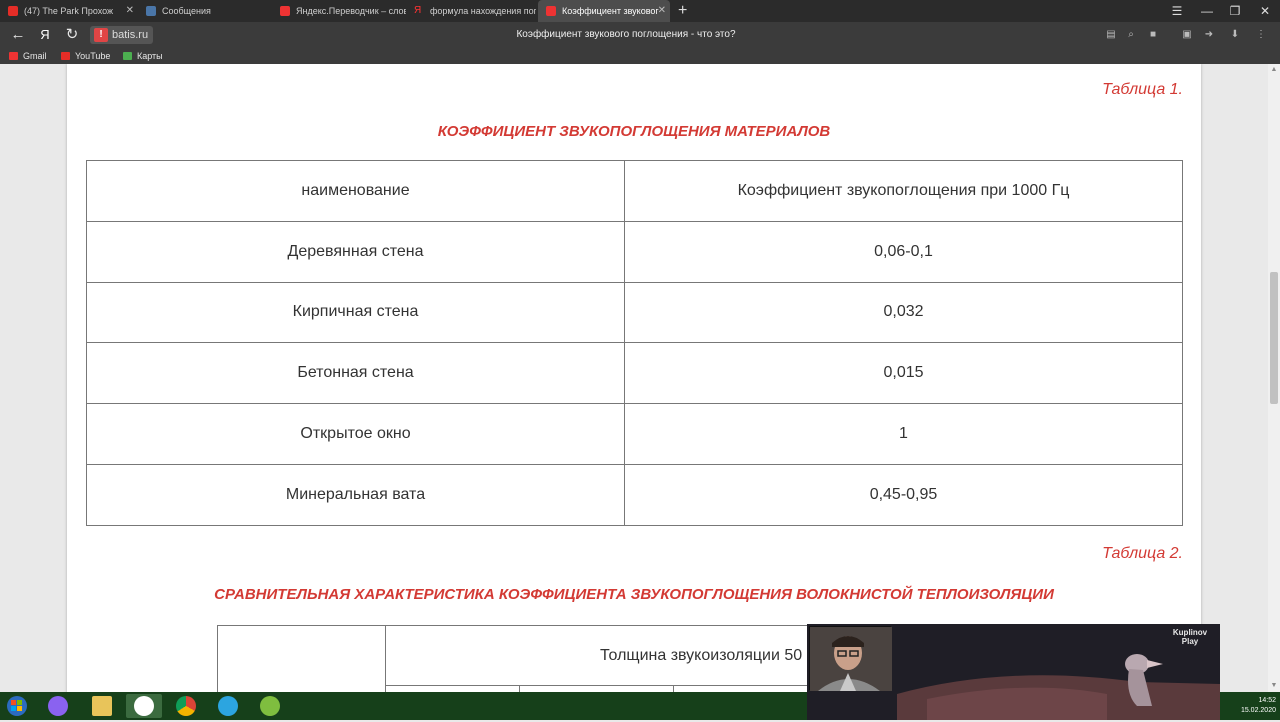  I want to click on table-row: Минеральная вата 0,45-0,95, so click(634, 494).